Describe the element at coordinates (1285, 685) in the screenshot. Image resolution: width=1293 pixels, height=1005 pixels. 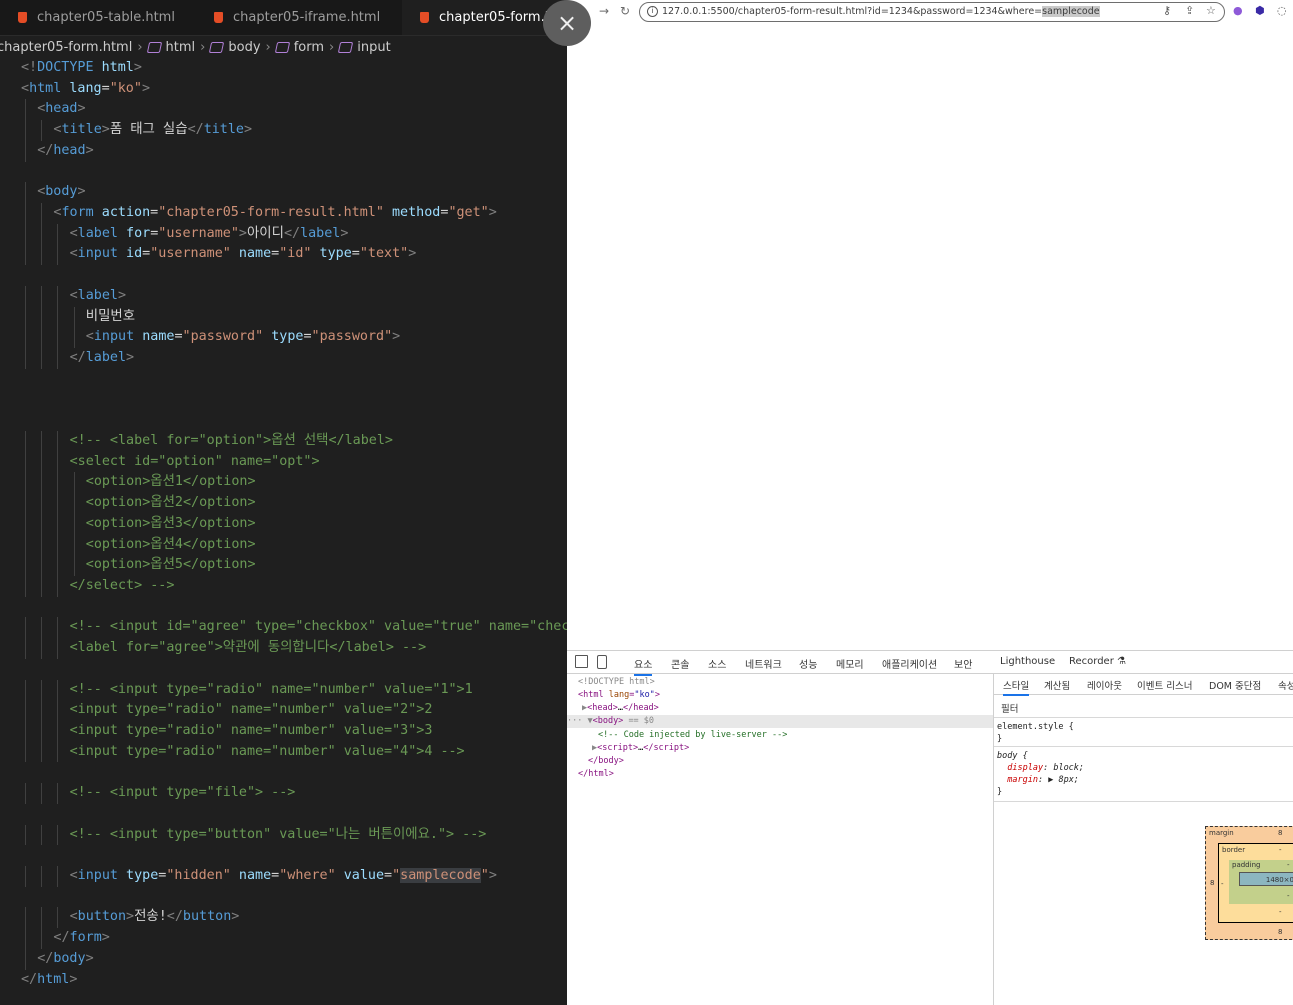
I see `styles-tab-properties: 속성` at that location.